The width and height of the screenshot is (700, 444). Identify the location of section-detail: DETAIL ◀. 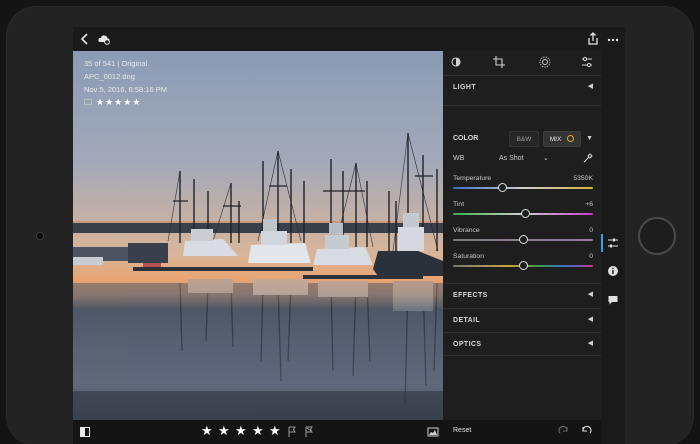
(522, 320).